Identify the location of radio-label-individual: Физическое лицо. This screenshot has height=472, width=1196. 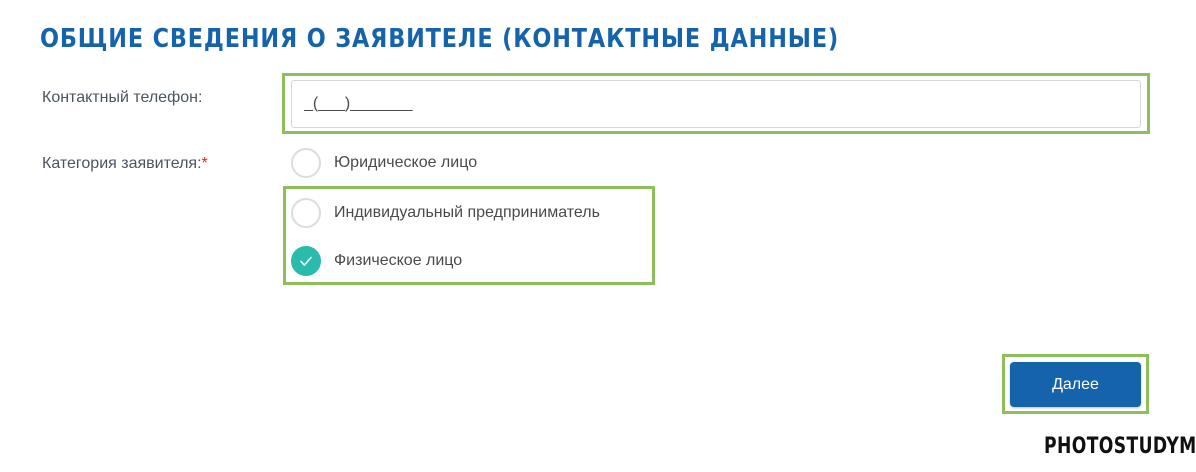
(398, 260).